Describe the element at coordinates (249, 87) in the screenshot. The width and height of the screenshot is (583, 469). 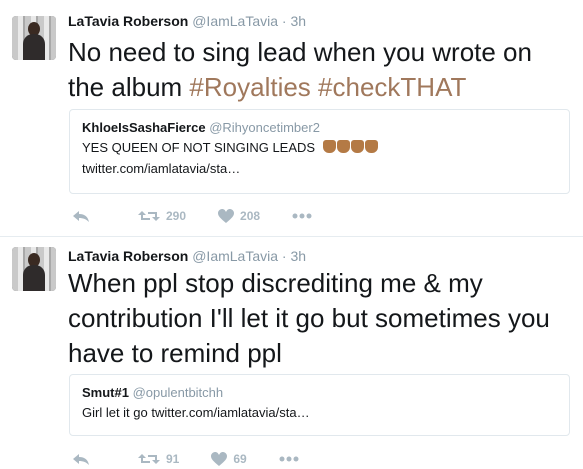
I see `hashtag-link: #Royalties` at that location.